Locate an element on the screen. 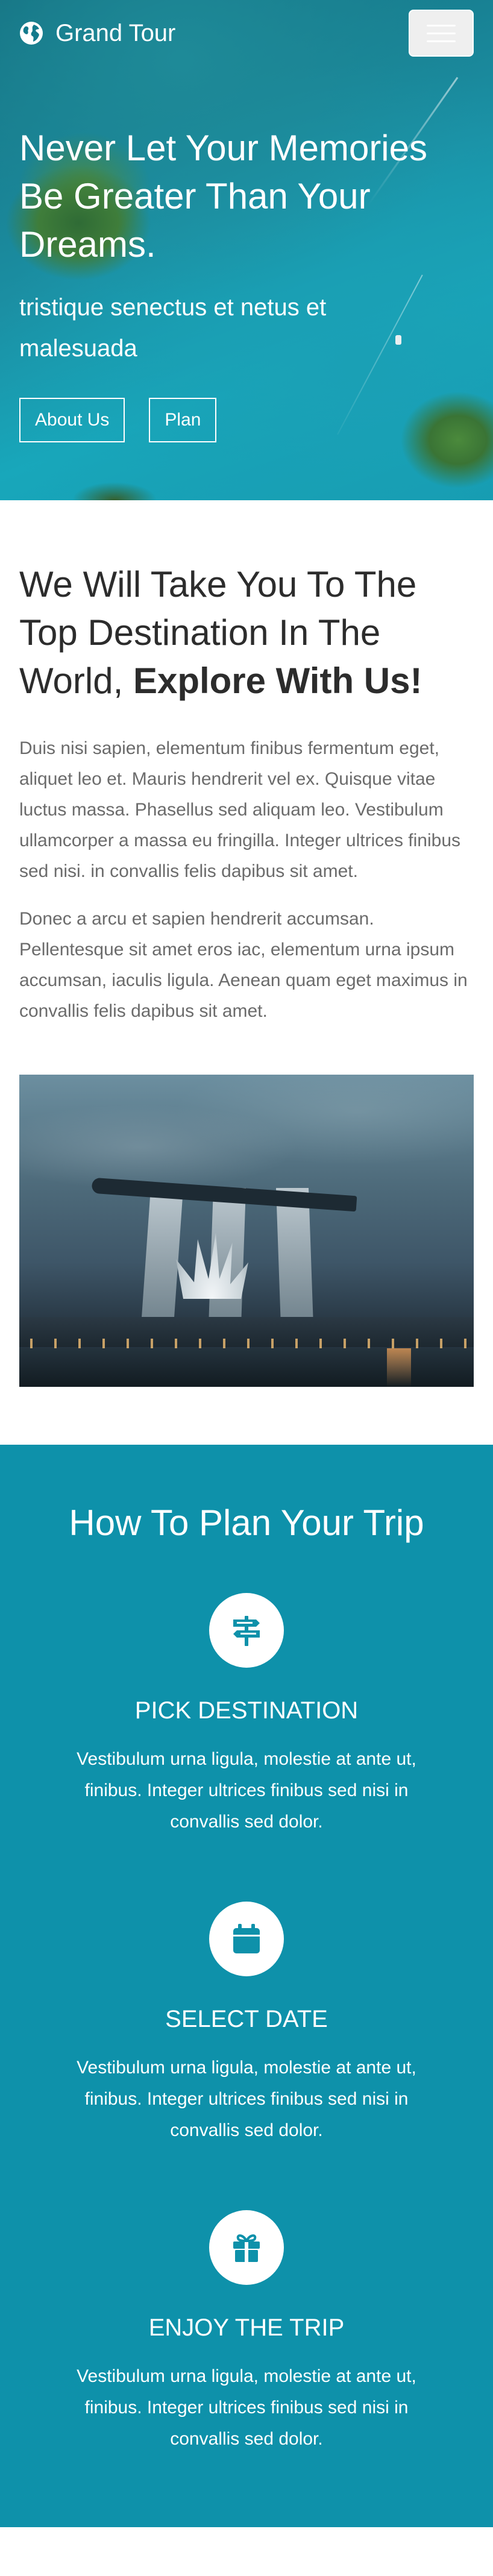 This screenshot has height=2576, width=493. step-title: Pick Destination is located at coordinates (246, 1710).